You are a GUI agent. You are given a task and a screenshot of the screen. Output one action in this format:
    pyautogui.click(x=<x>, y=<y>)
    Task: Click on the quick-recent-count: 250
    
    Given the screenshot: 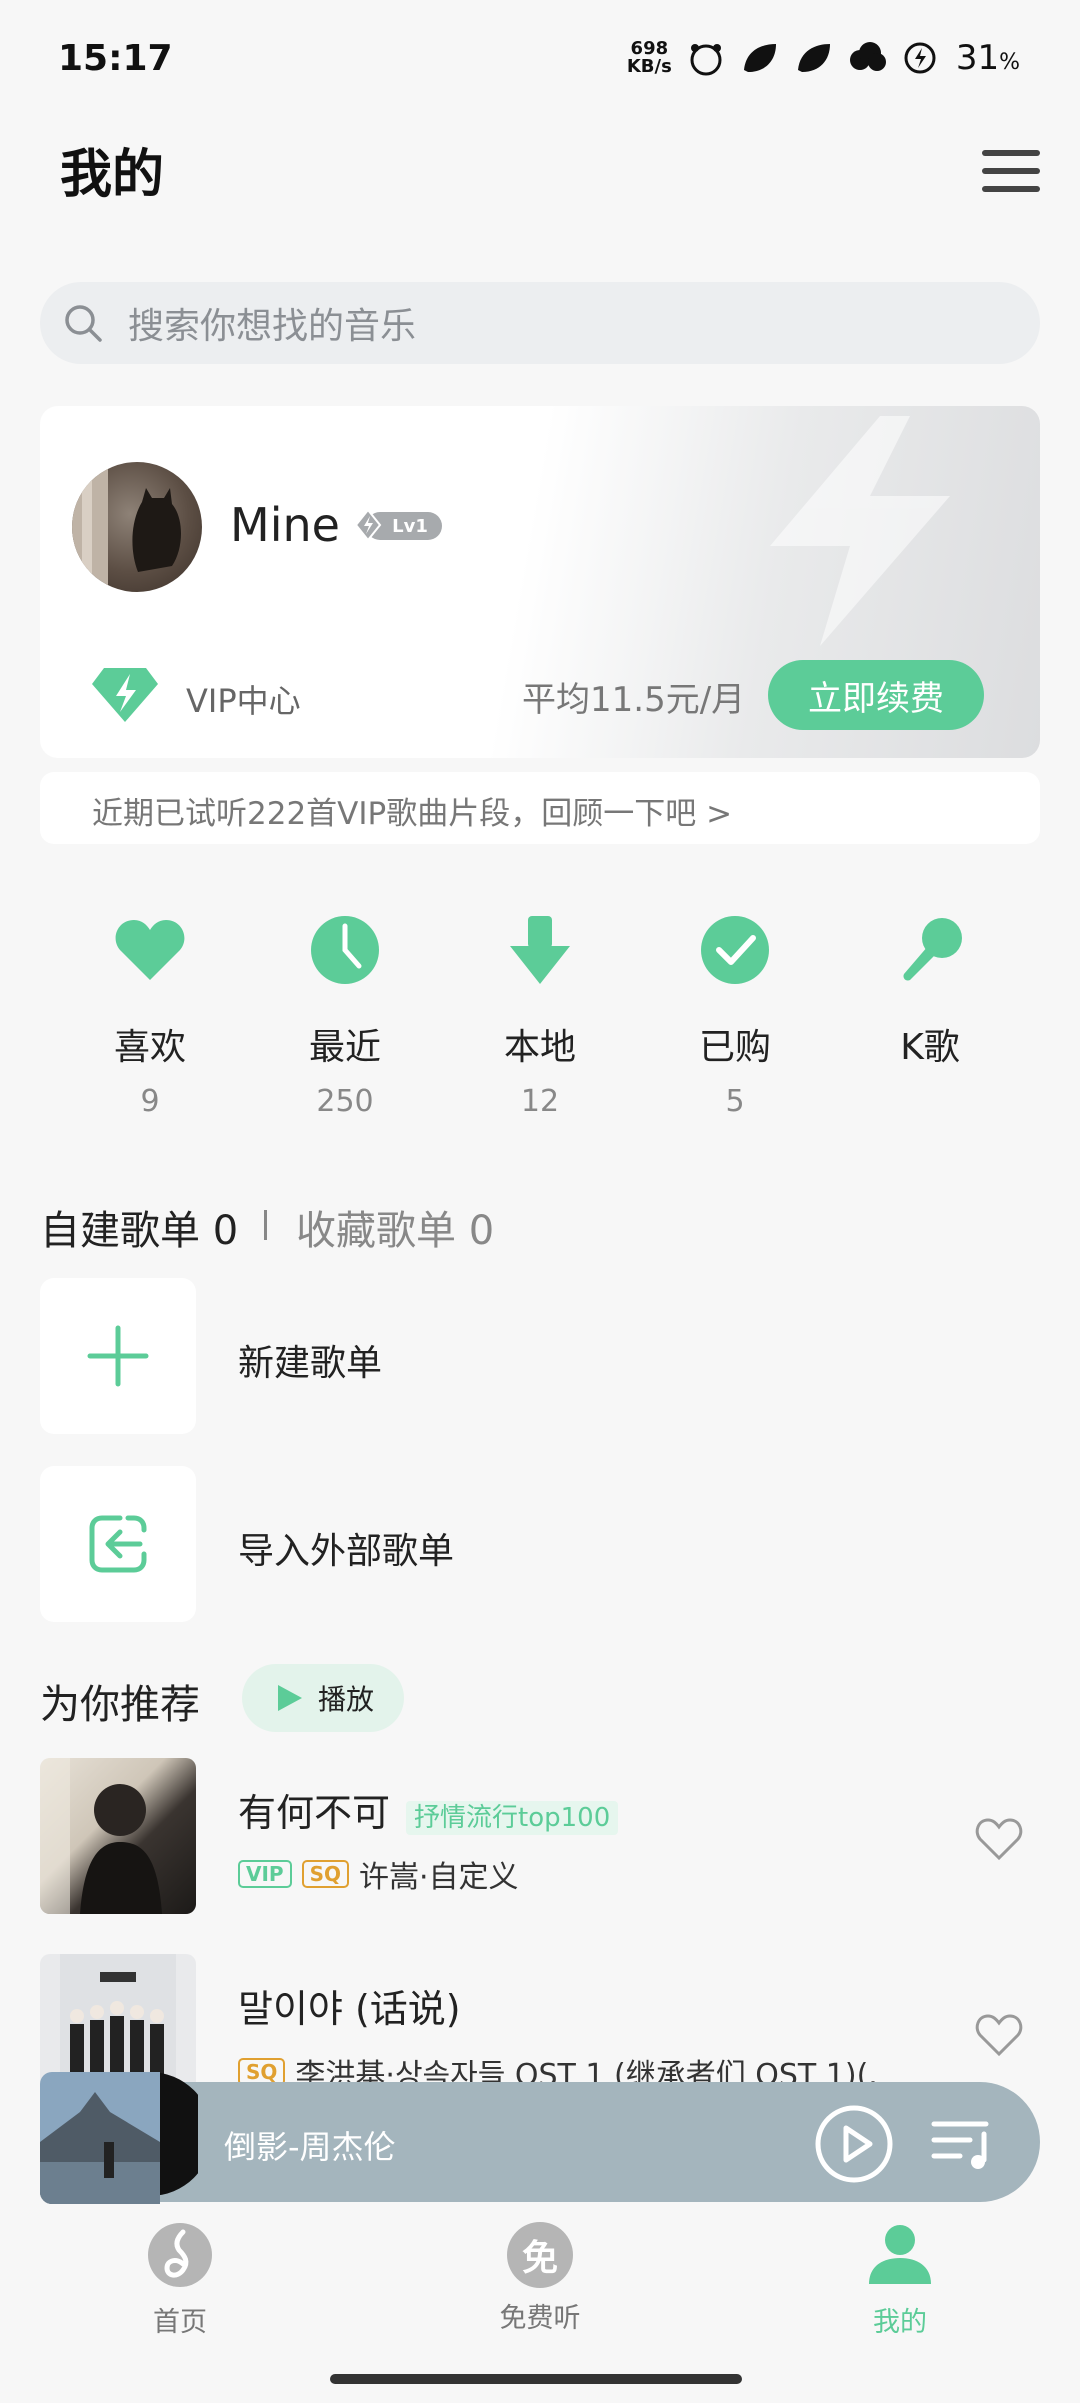 What is the action you would take?
    pyautogui.click(x=345, y=1101)
    